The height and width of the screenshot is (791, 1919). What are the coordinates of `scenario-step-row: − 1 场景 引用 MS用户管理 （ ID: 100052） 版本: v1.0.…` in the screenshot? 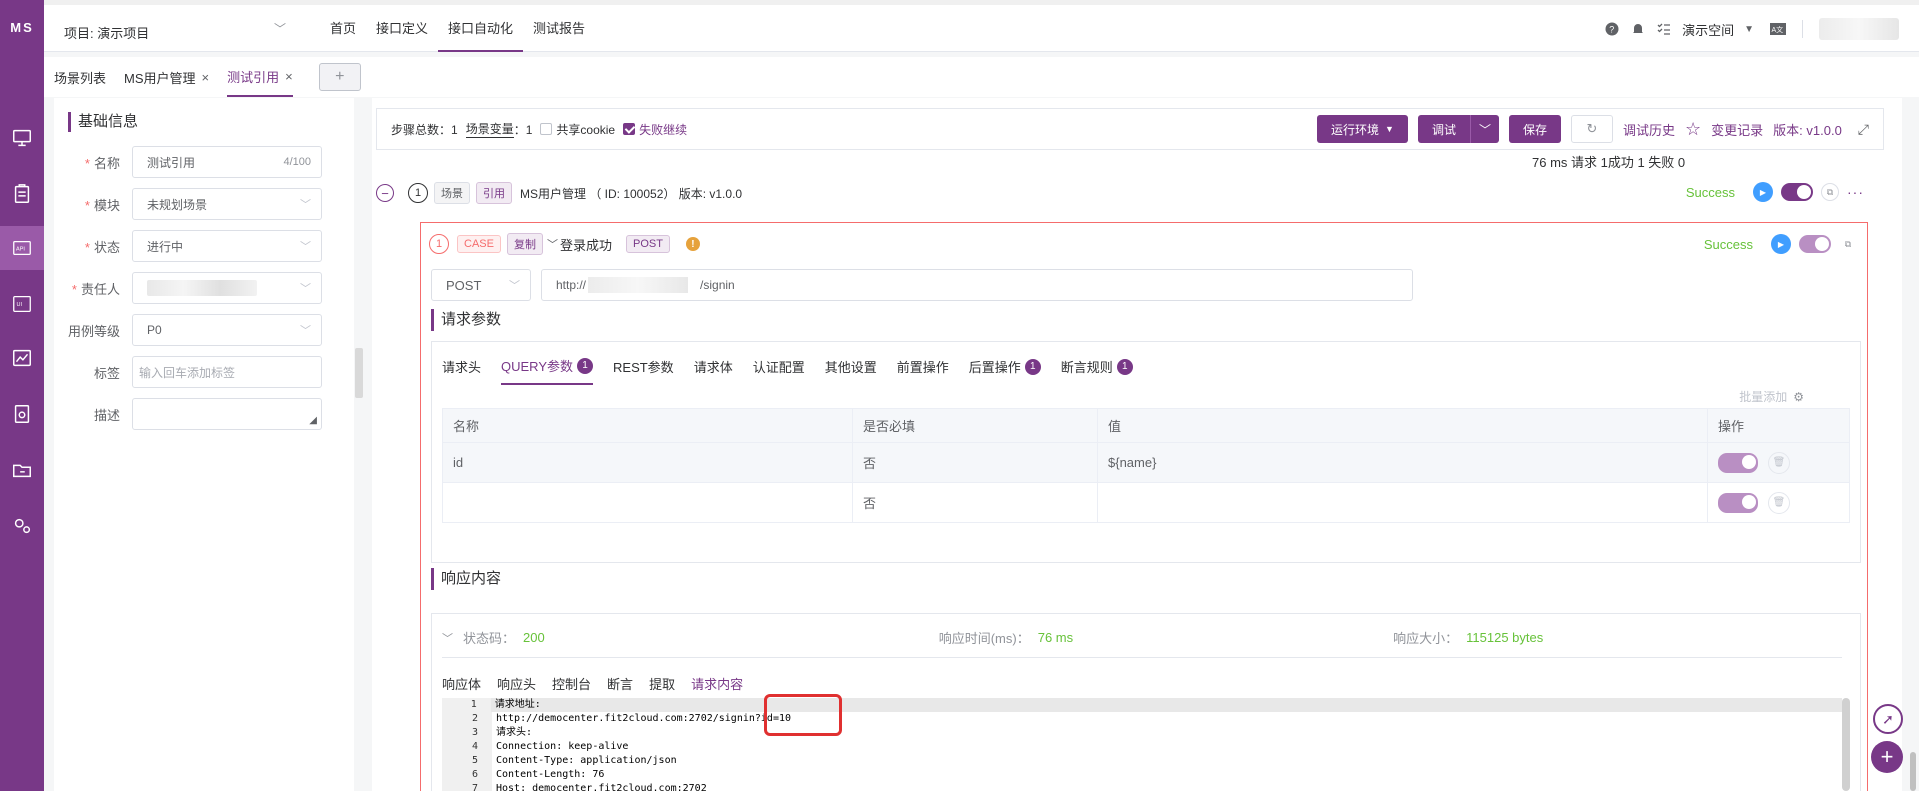 It's located at (1130, 193).